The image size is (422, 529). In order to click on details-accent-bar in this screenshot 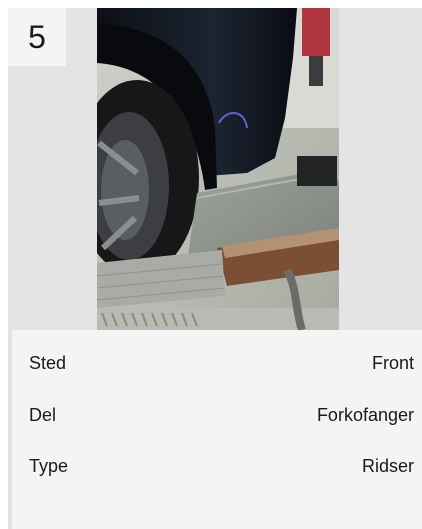, I will do `click(10, 429)`.